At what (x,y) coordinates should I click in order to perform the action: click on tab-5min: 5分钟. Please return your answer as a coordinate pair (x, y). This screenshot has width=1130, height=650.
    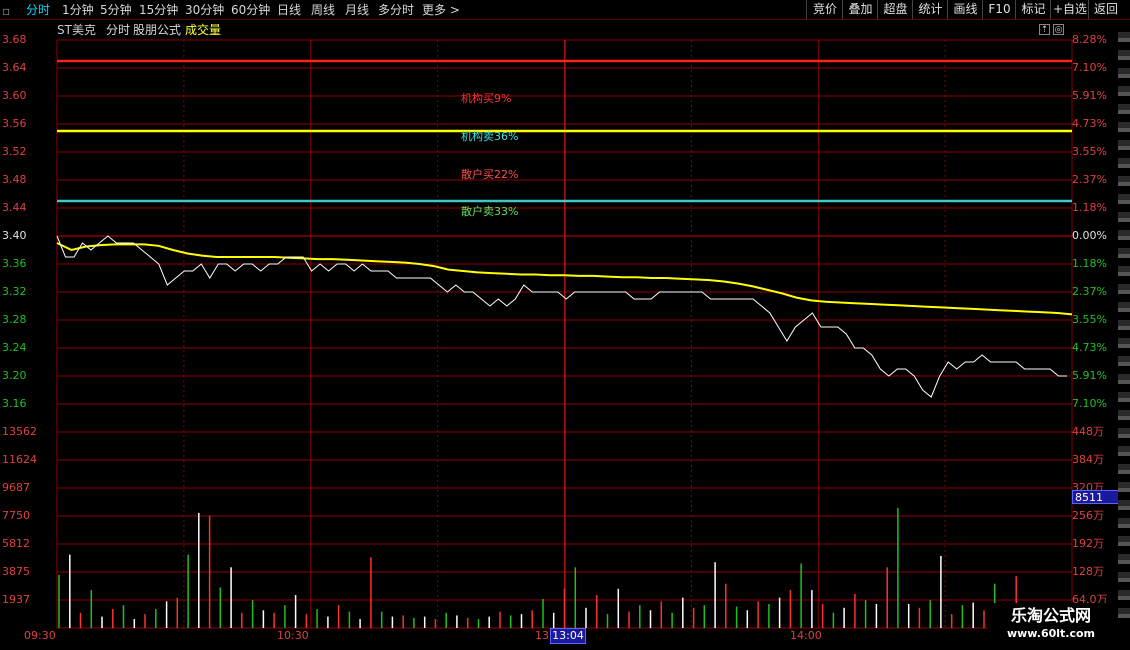
    Looking at the image, I should click on (116, 10).